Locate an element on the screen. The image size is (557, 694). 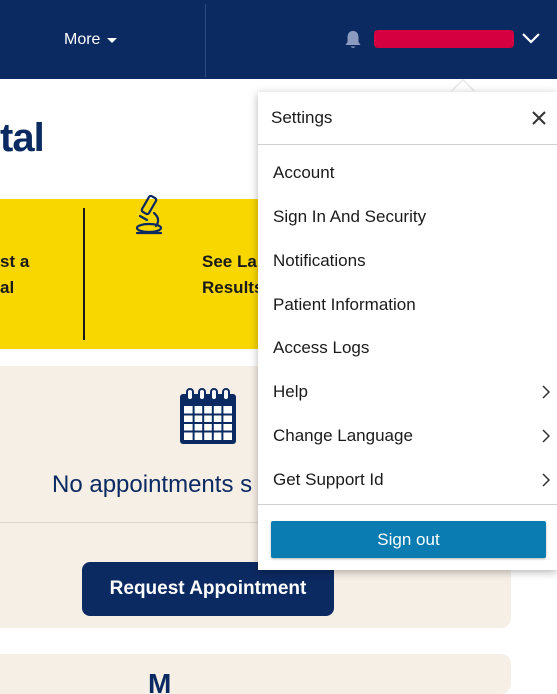
next-card-heading: M is located at coordinates (160, 681).